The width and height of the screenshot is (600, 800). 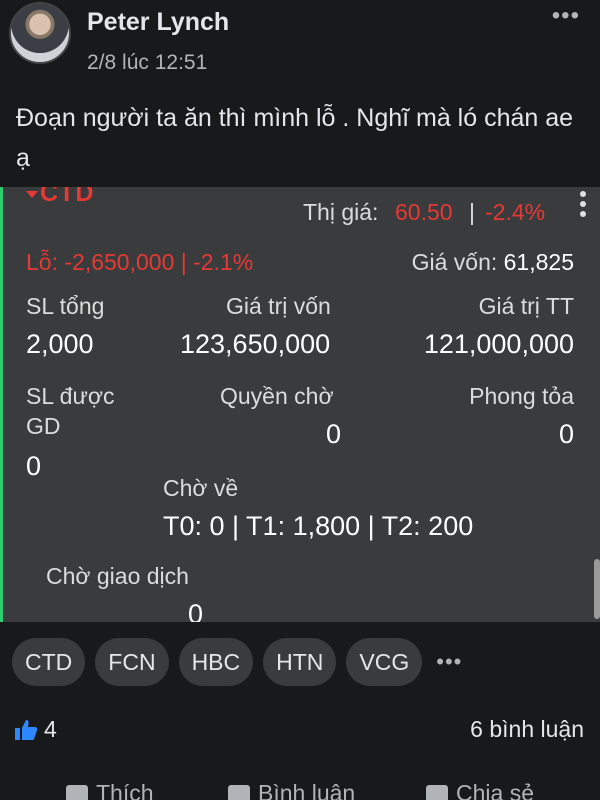 I want to click on card-menu-icon, so click(x=583, y=206).